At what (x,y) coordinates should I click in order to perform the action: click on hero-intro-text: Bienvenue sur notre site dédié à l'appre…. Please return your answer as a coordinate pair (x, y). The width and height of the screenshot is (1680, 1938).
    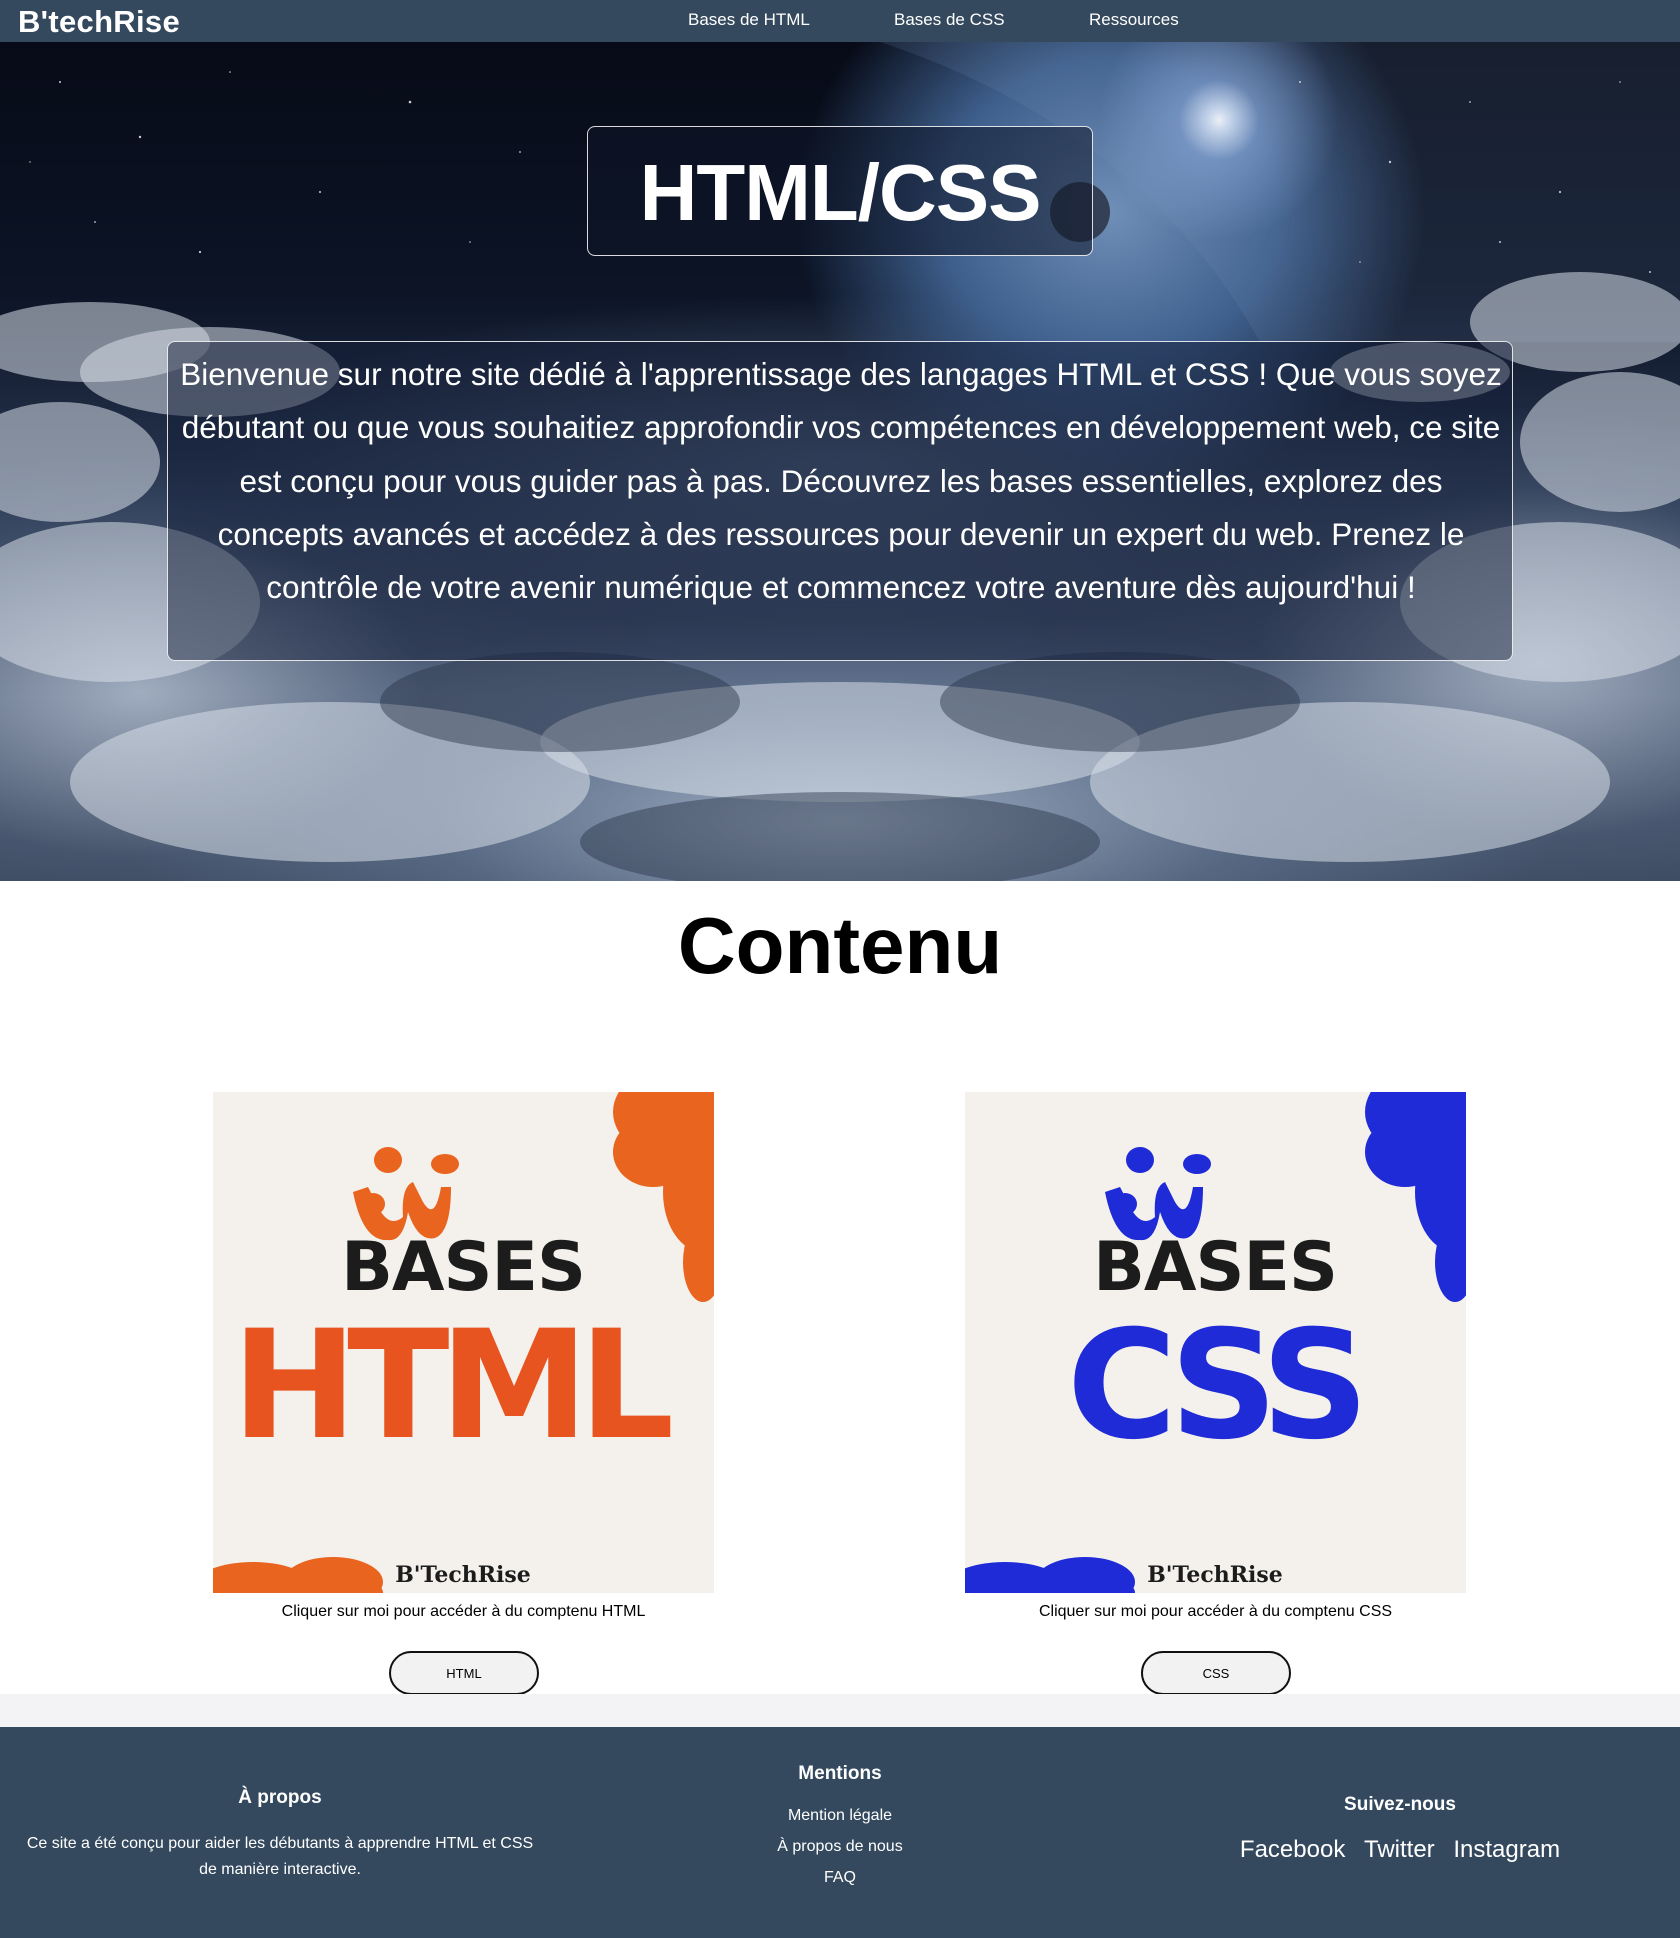
    Looking at the image, I should click on (841, 481).